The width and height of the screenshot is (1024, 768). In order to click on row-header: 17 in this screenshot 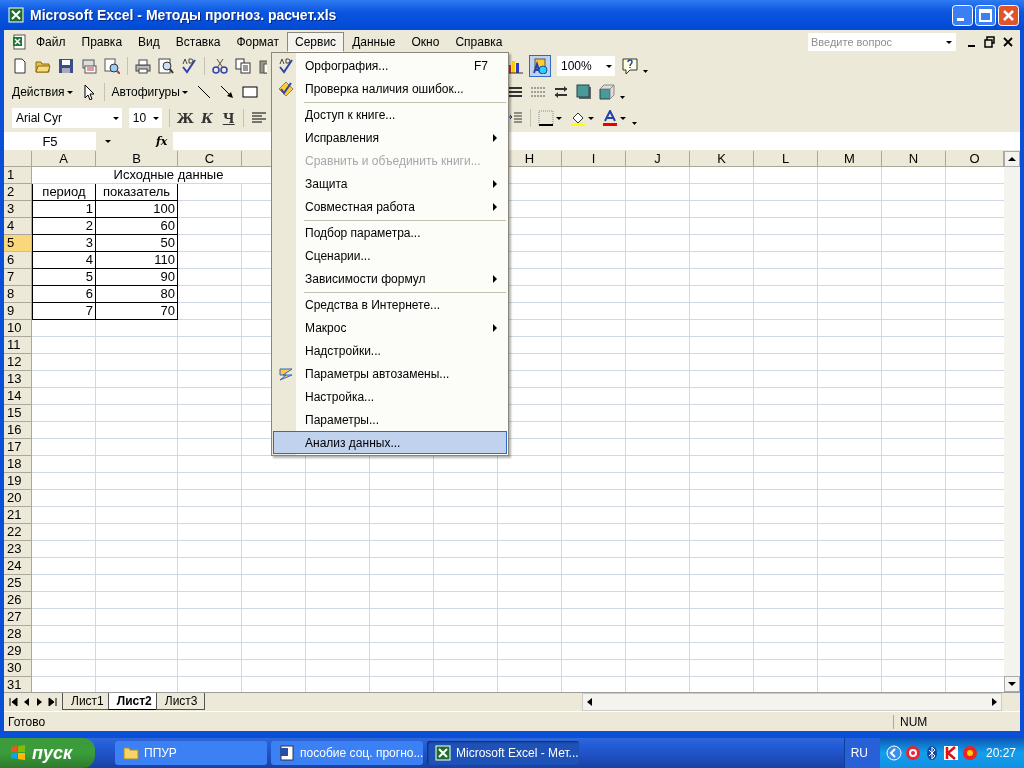, I will do `click(18, 447)`.